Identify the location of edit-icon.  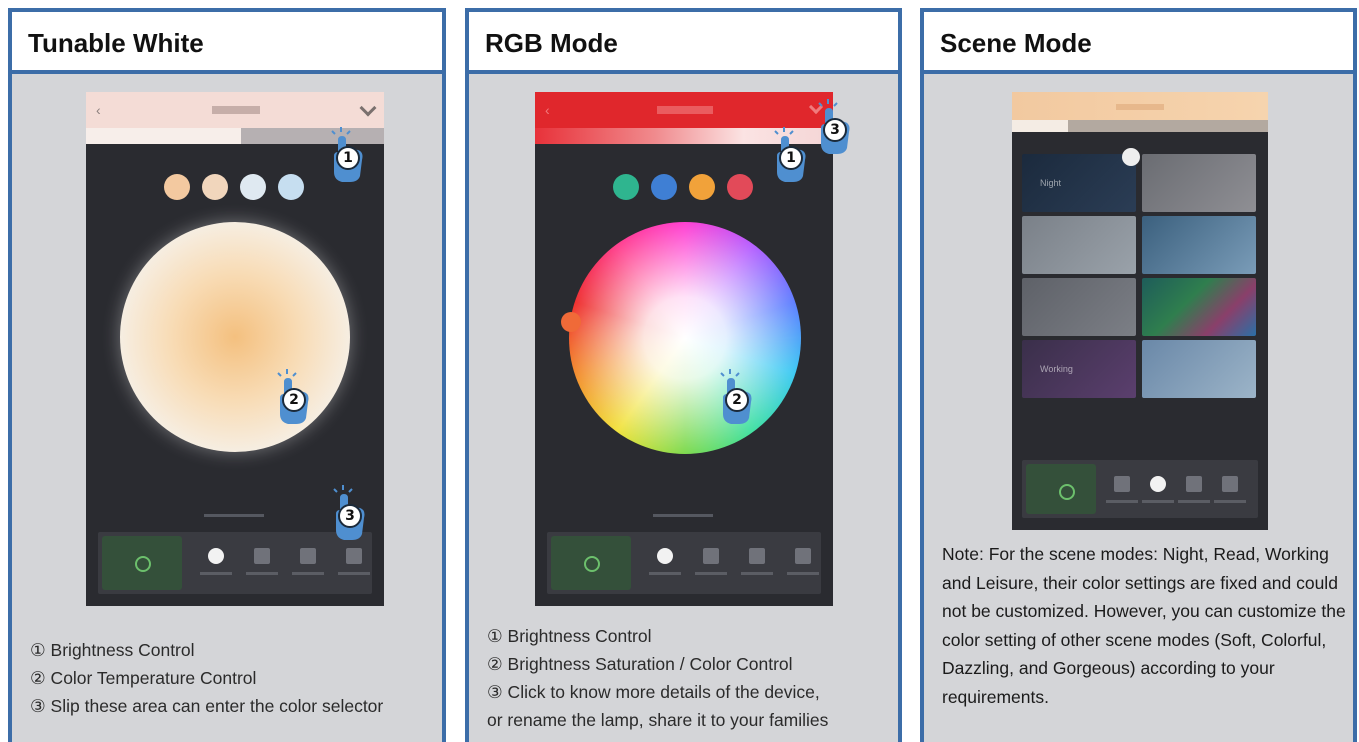
(368, 108).